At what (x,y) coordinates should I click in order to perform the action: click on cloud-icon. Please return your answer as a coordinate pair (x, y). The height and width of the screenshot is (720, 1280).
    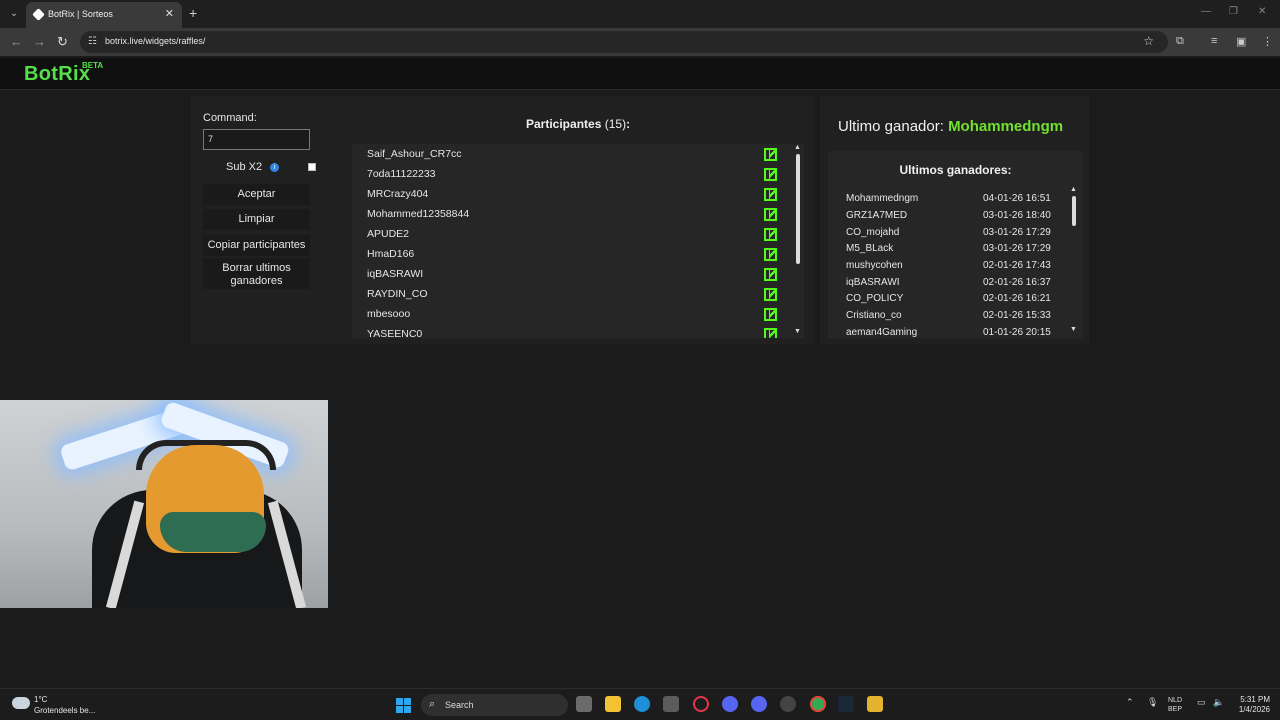
    Looking at the image, I should click on (21, 703).